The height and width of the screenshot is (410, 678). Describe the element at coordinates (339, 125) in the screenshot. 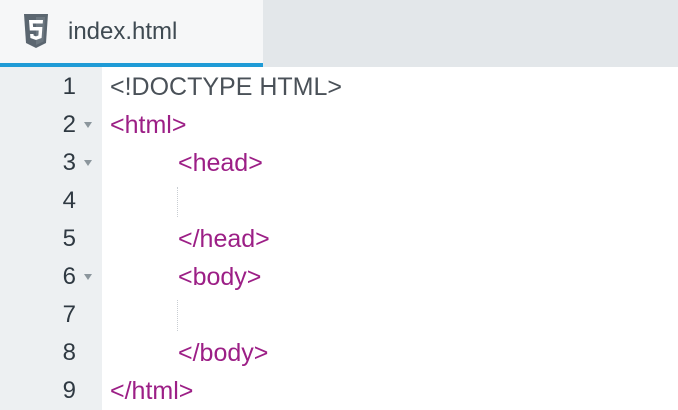

I see `code-line: 2 <html>` at that location.